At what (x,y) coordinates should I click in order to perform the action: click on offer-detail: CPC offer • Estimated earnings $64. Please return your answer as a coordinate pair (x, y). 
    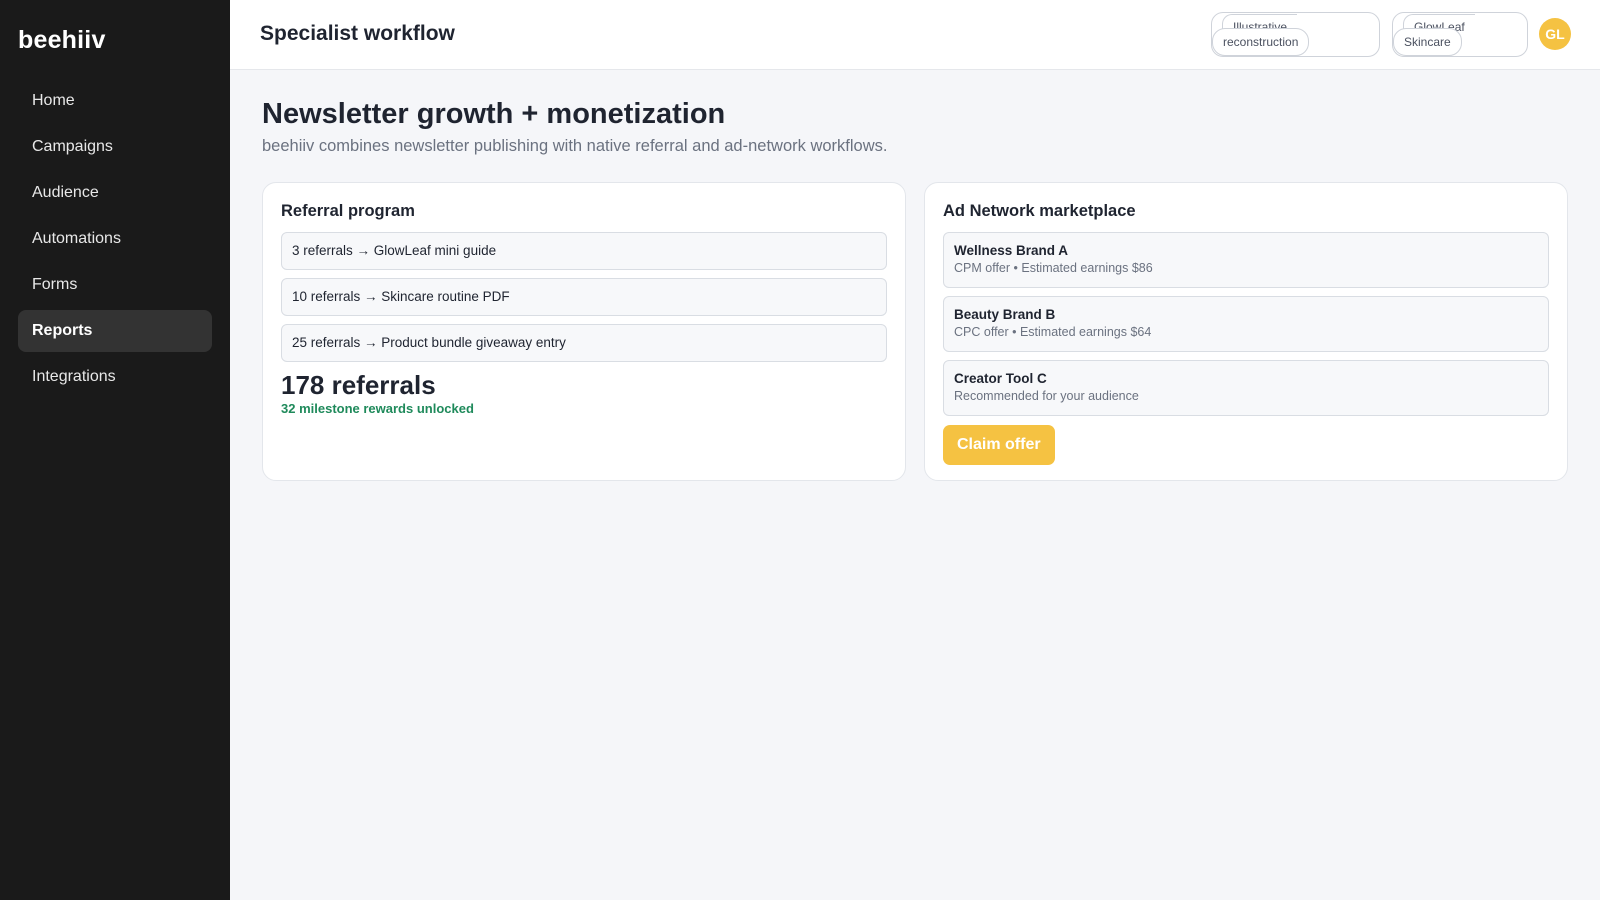
    Looking at the image, I should click on (1053, 332).